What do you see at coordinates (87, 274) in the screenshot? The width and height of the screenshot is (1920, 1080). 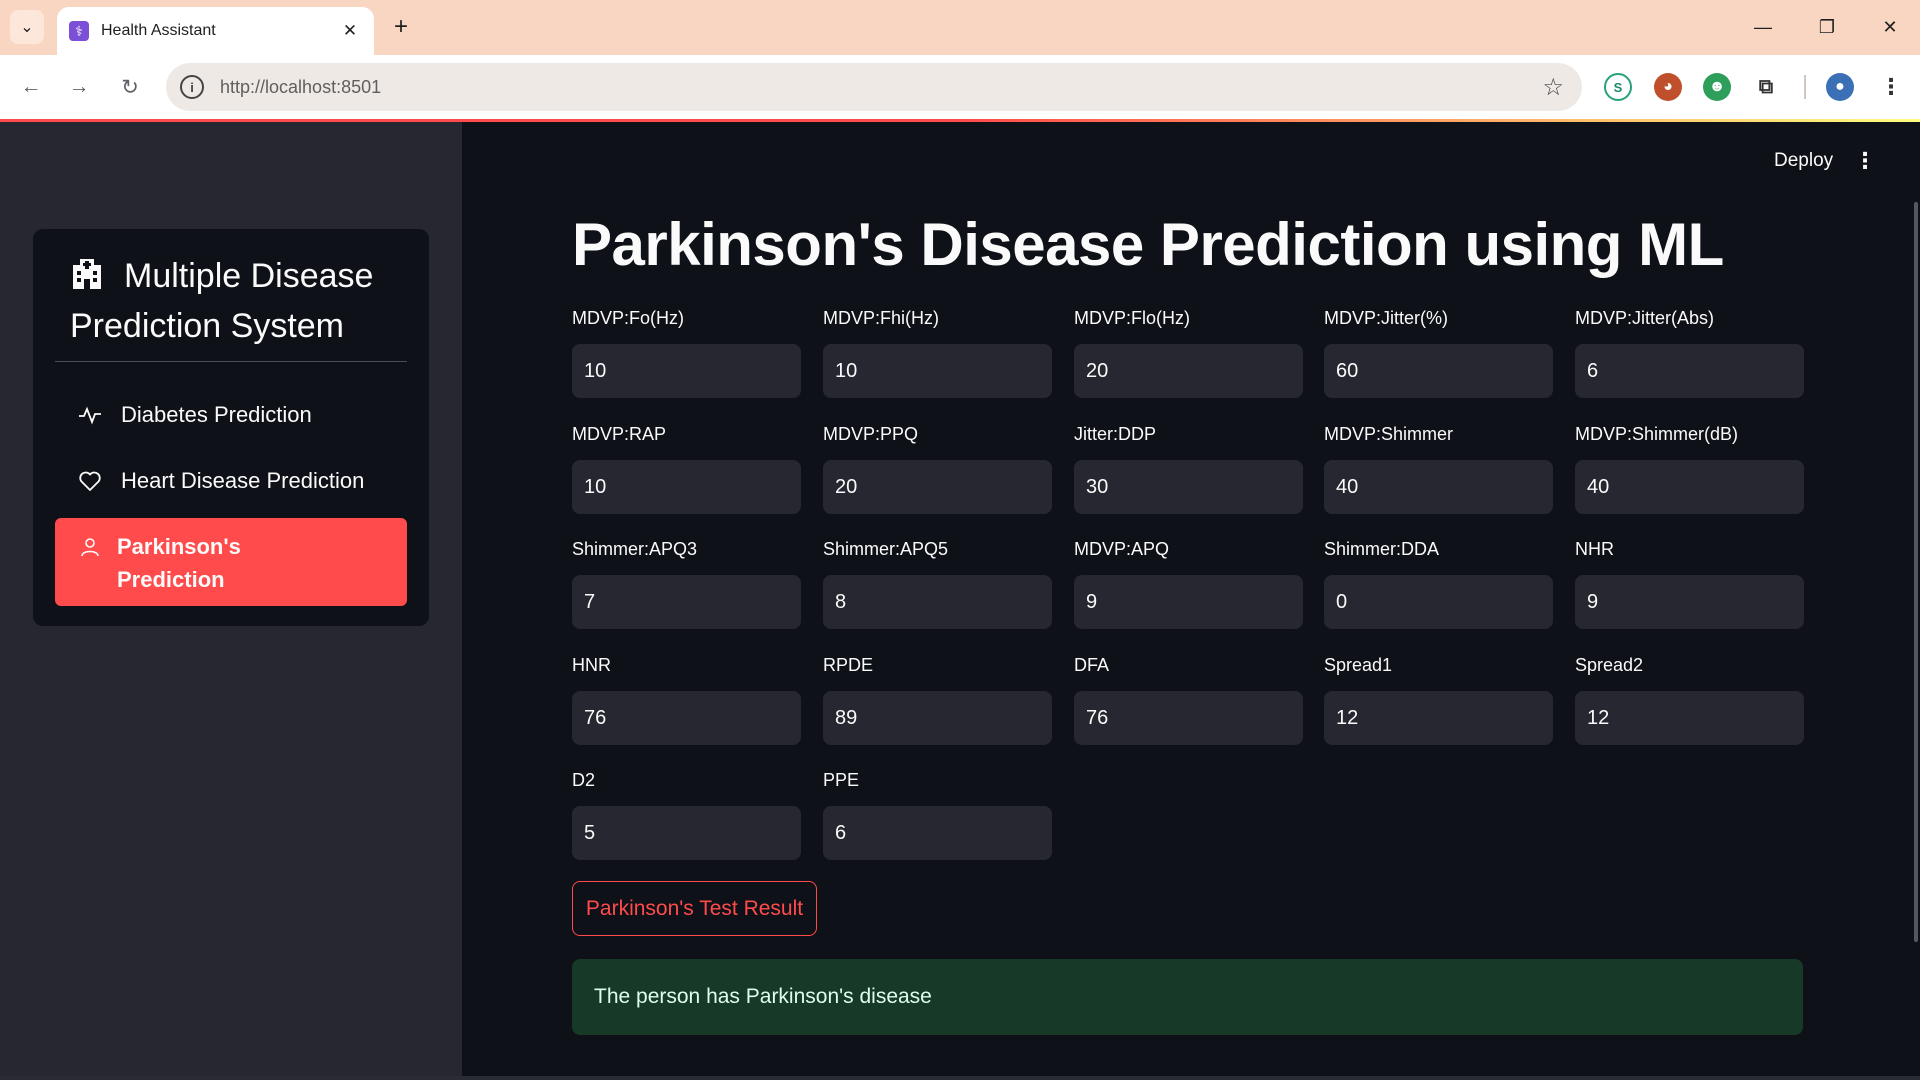 I see `hospital-icon` at bounding box center [87, 274].